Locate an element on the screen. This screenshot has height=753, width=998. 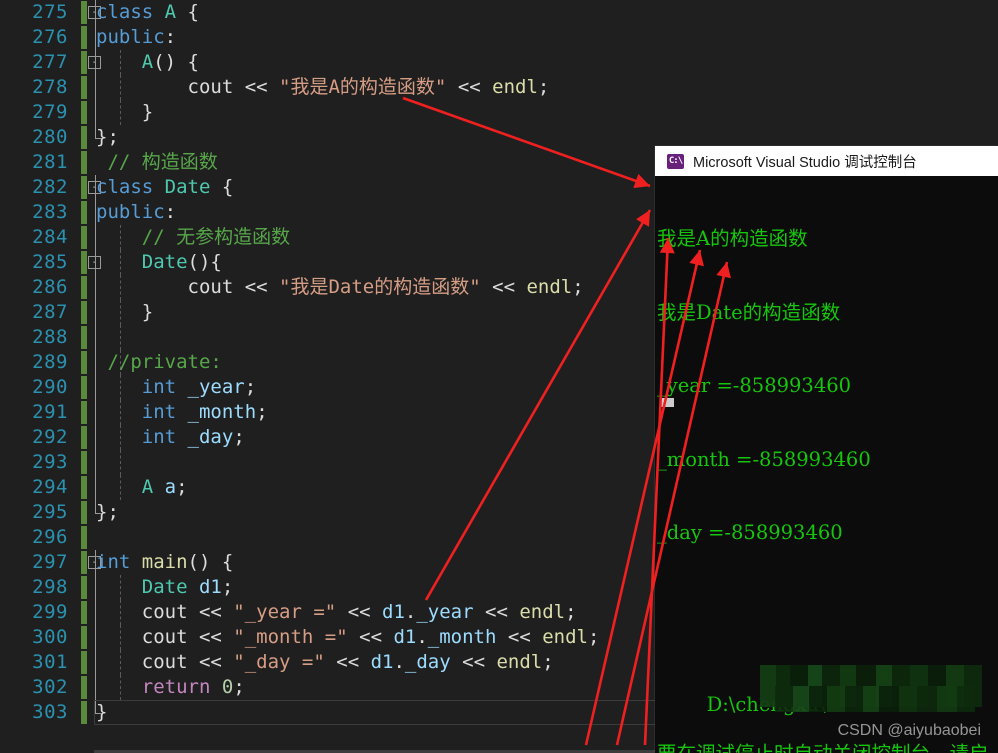
code-text: // 无参构造函数 is located at coordinates (193, 237).